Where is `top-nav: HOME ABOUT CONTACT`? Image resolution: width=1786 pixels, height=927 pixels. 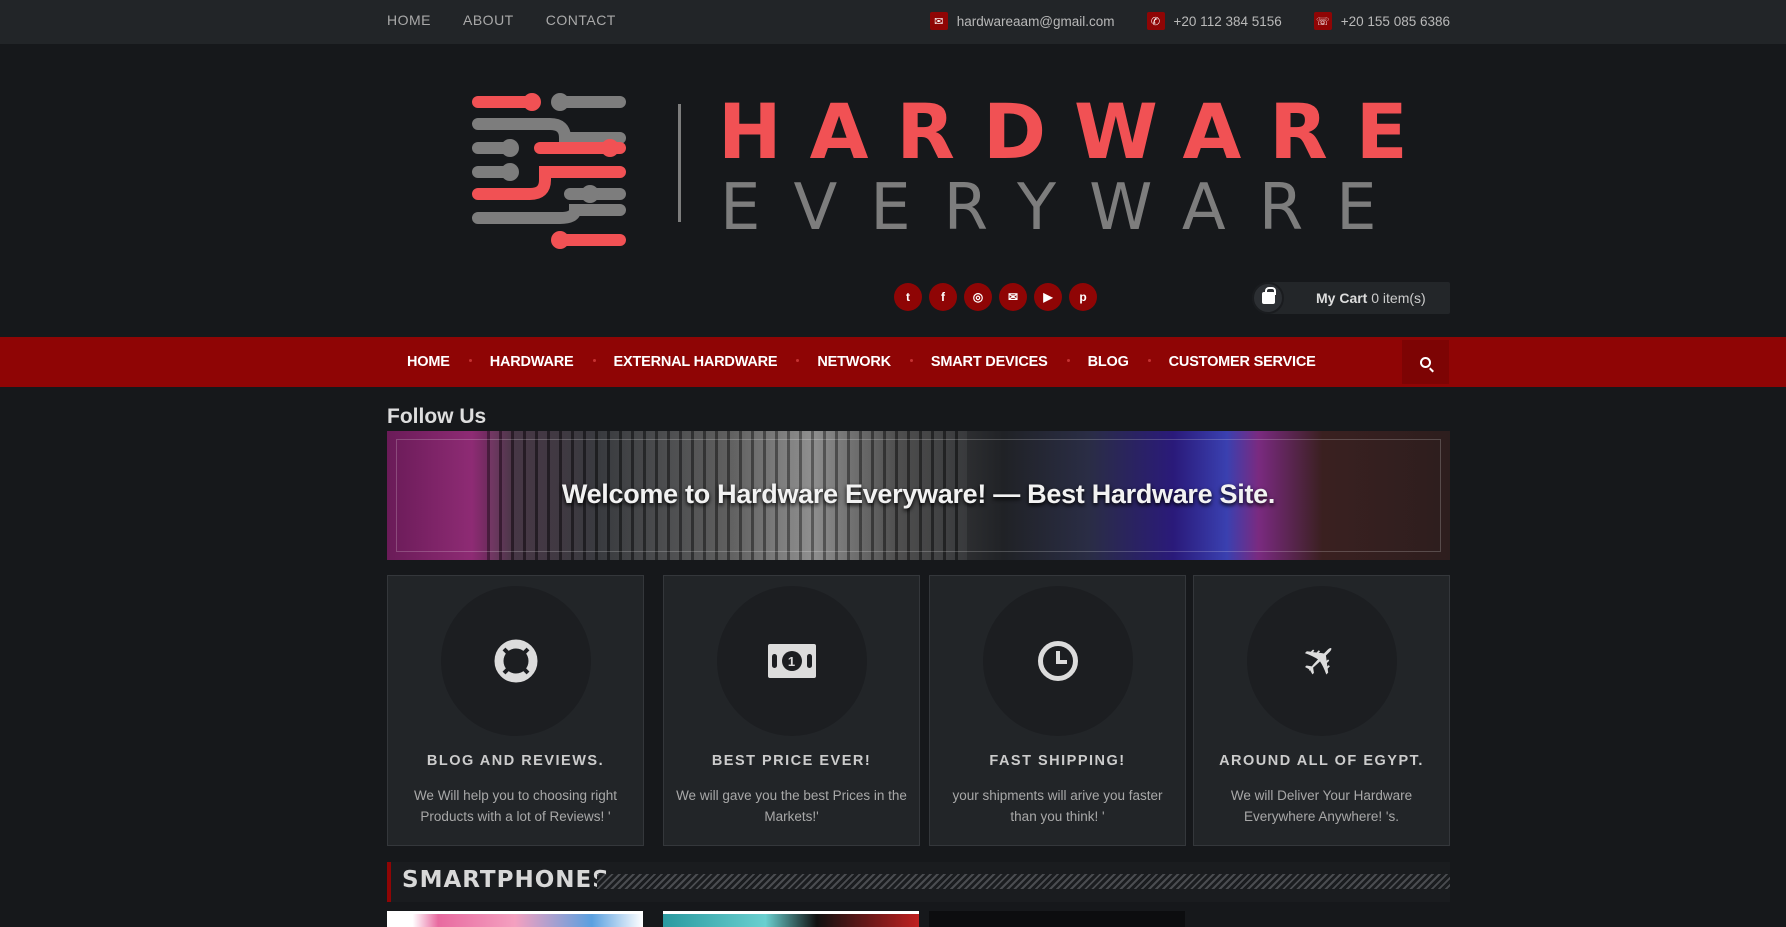 top-nav: HOME ABOUT CONTACT is located at coordinates (501, 20).